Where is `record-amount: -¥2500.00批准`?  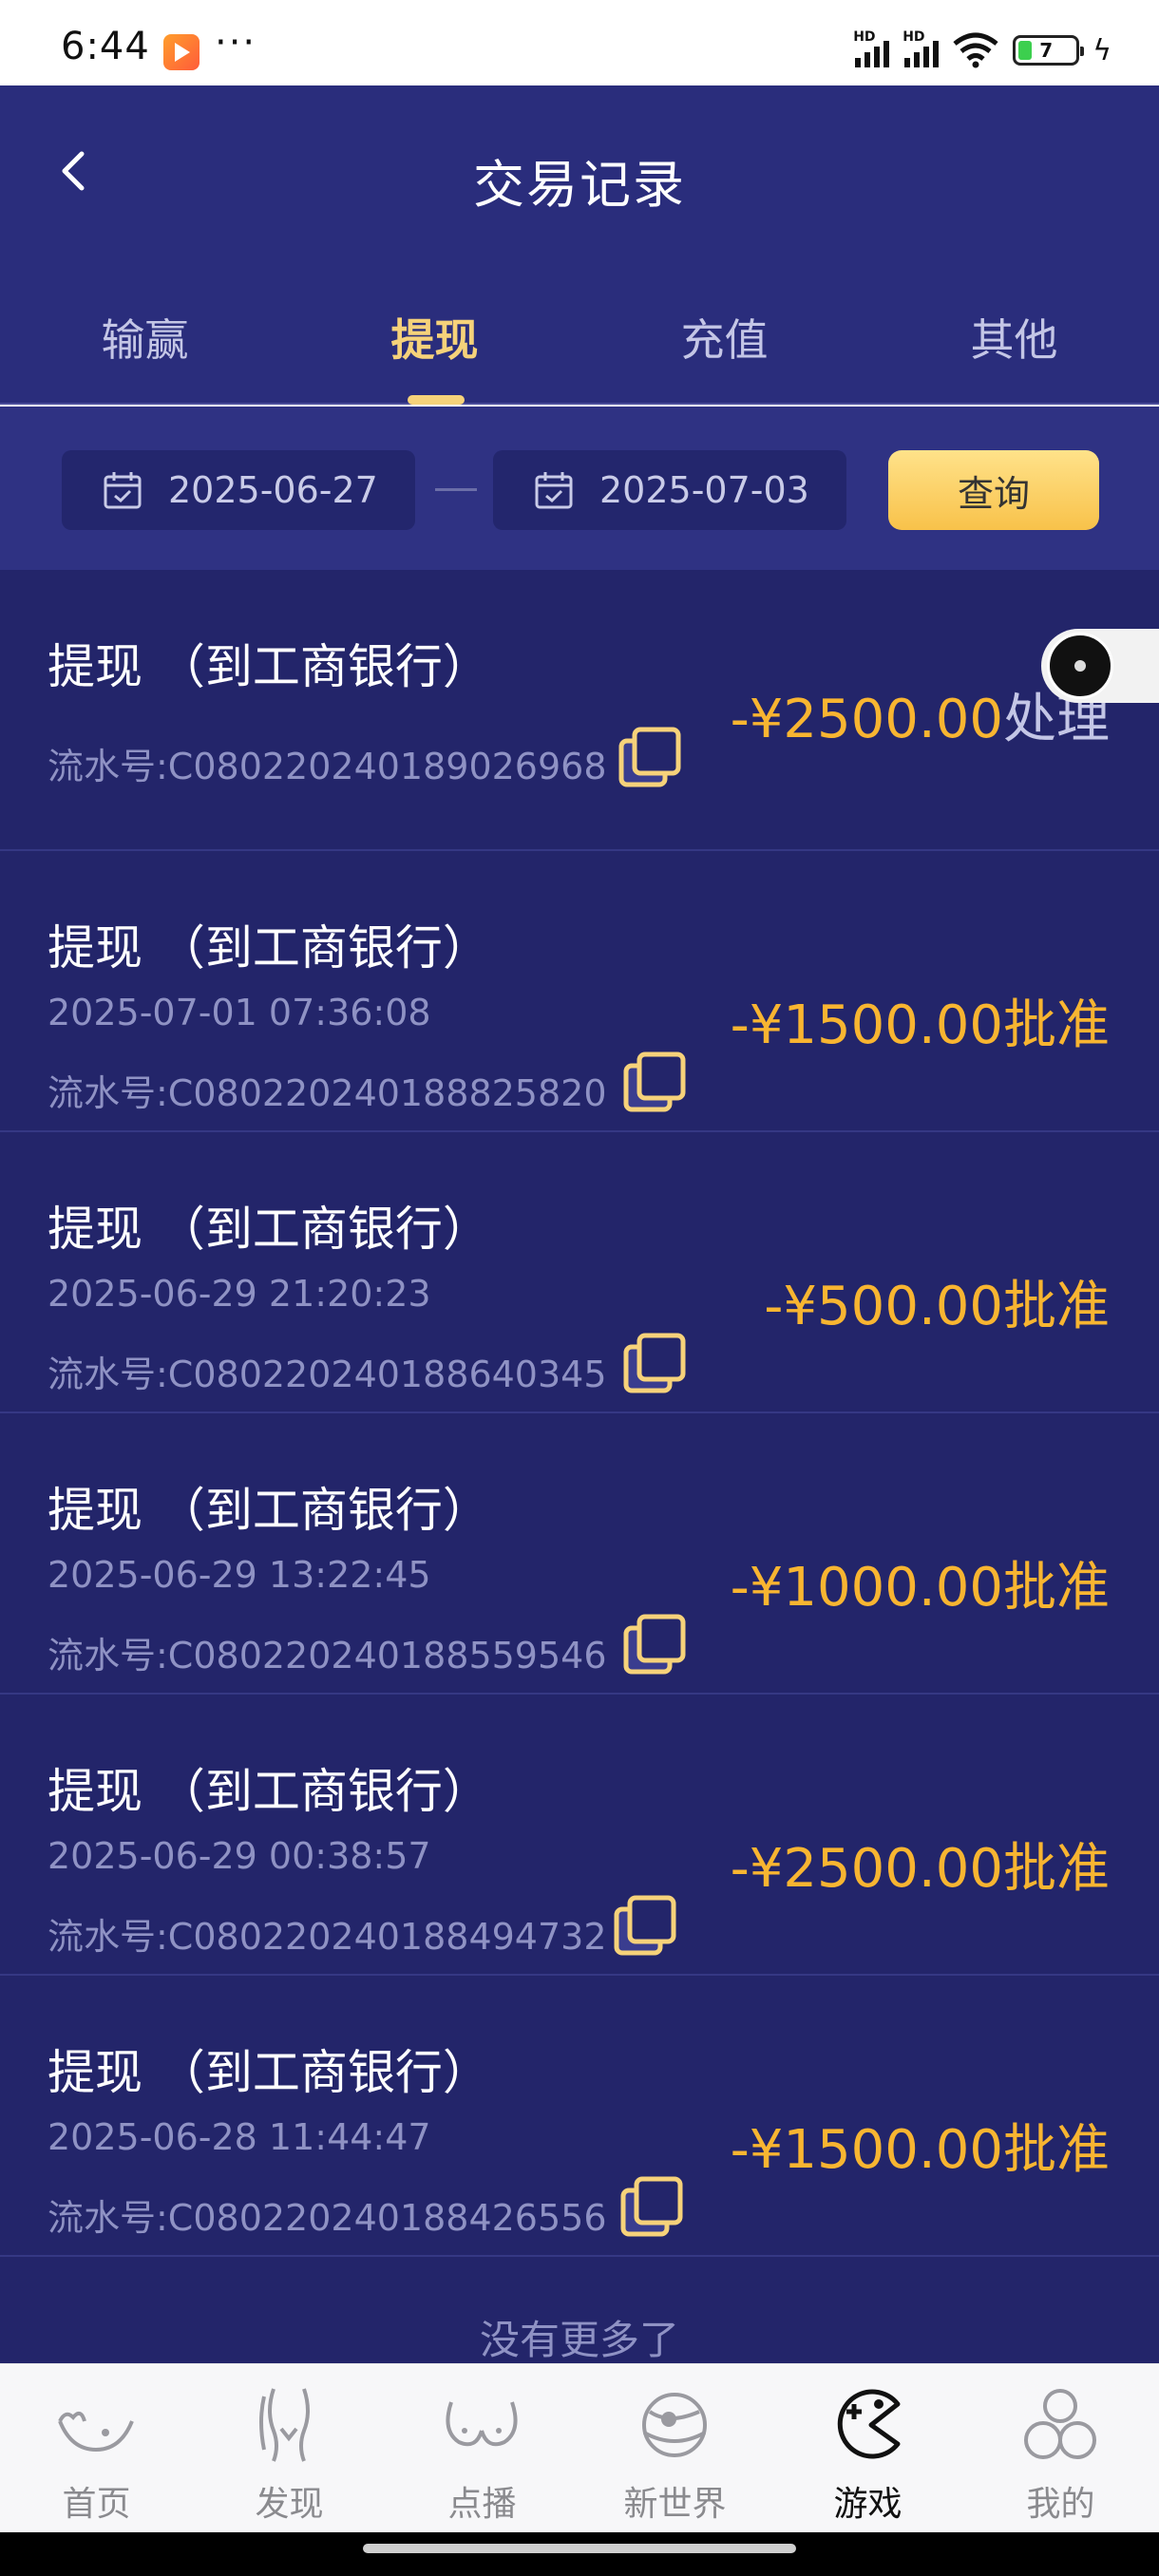 record-amount: -¥2500.00批准 is located at coordinates (920, 1864).